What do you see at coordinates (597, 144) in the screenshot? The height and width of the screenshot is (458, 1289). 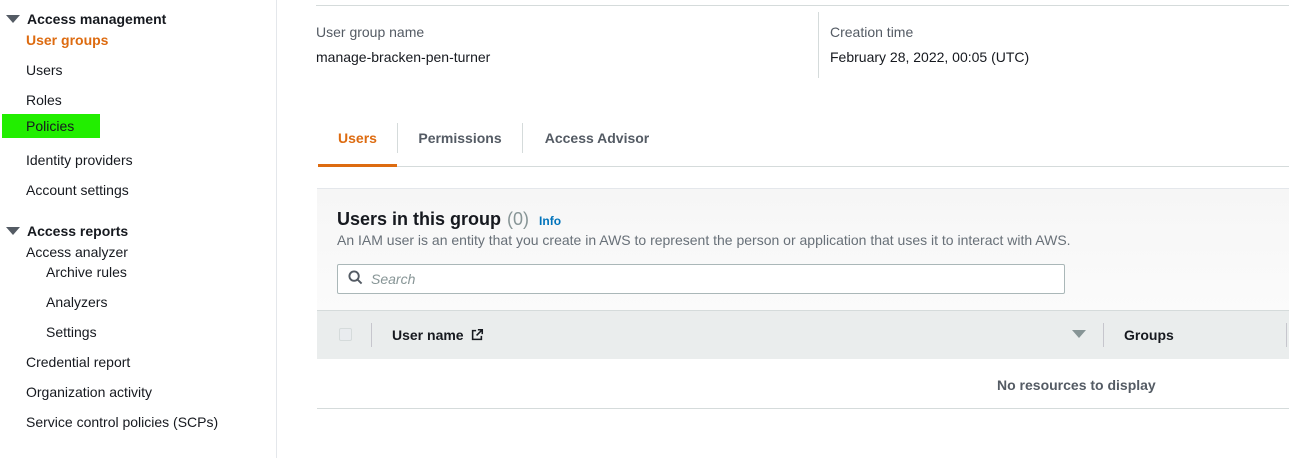 I see `tab-access-advisor: Access Advisor` at bounding box center [597, 144].